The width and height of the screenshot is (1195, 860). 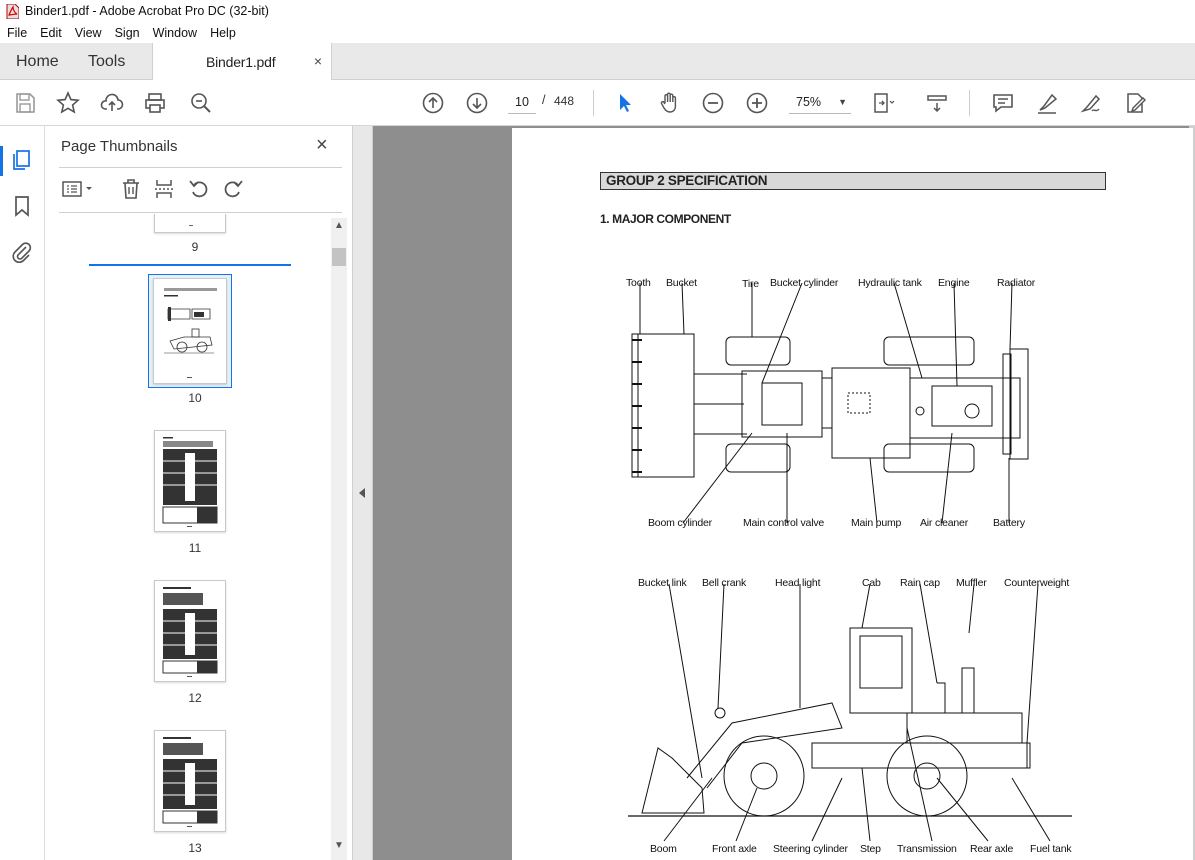 I want to click on scroll-mode-icon, so click(x=937, y=103).